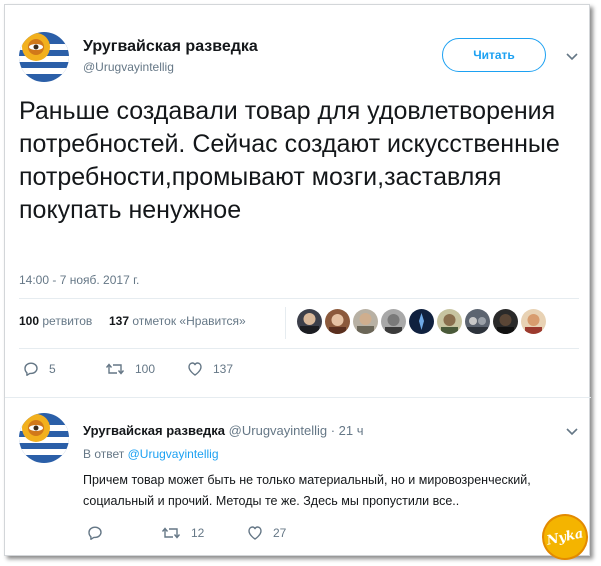 The height and width of the screenshot is (566, 601). Describe the element at coordinates (67, 321) in the screenshot. I see `retweets-label: ретвитов` at that location.